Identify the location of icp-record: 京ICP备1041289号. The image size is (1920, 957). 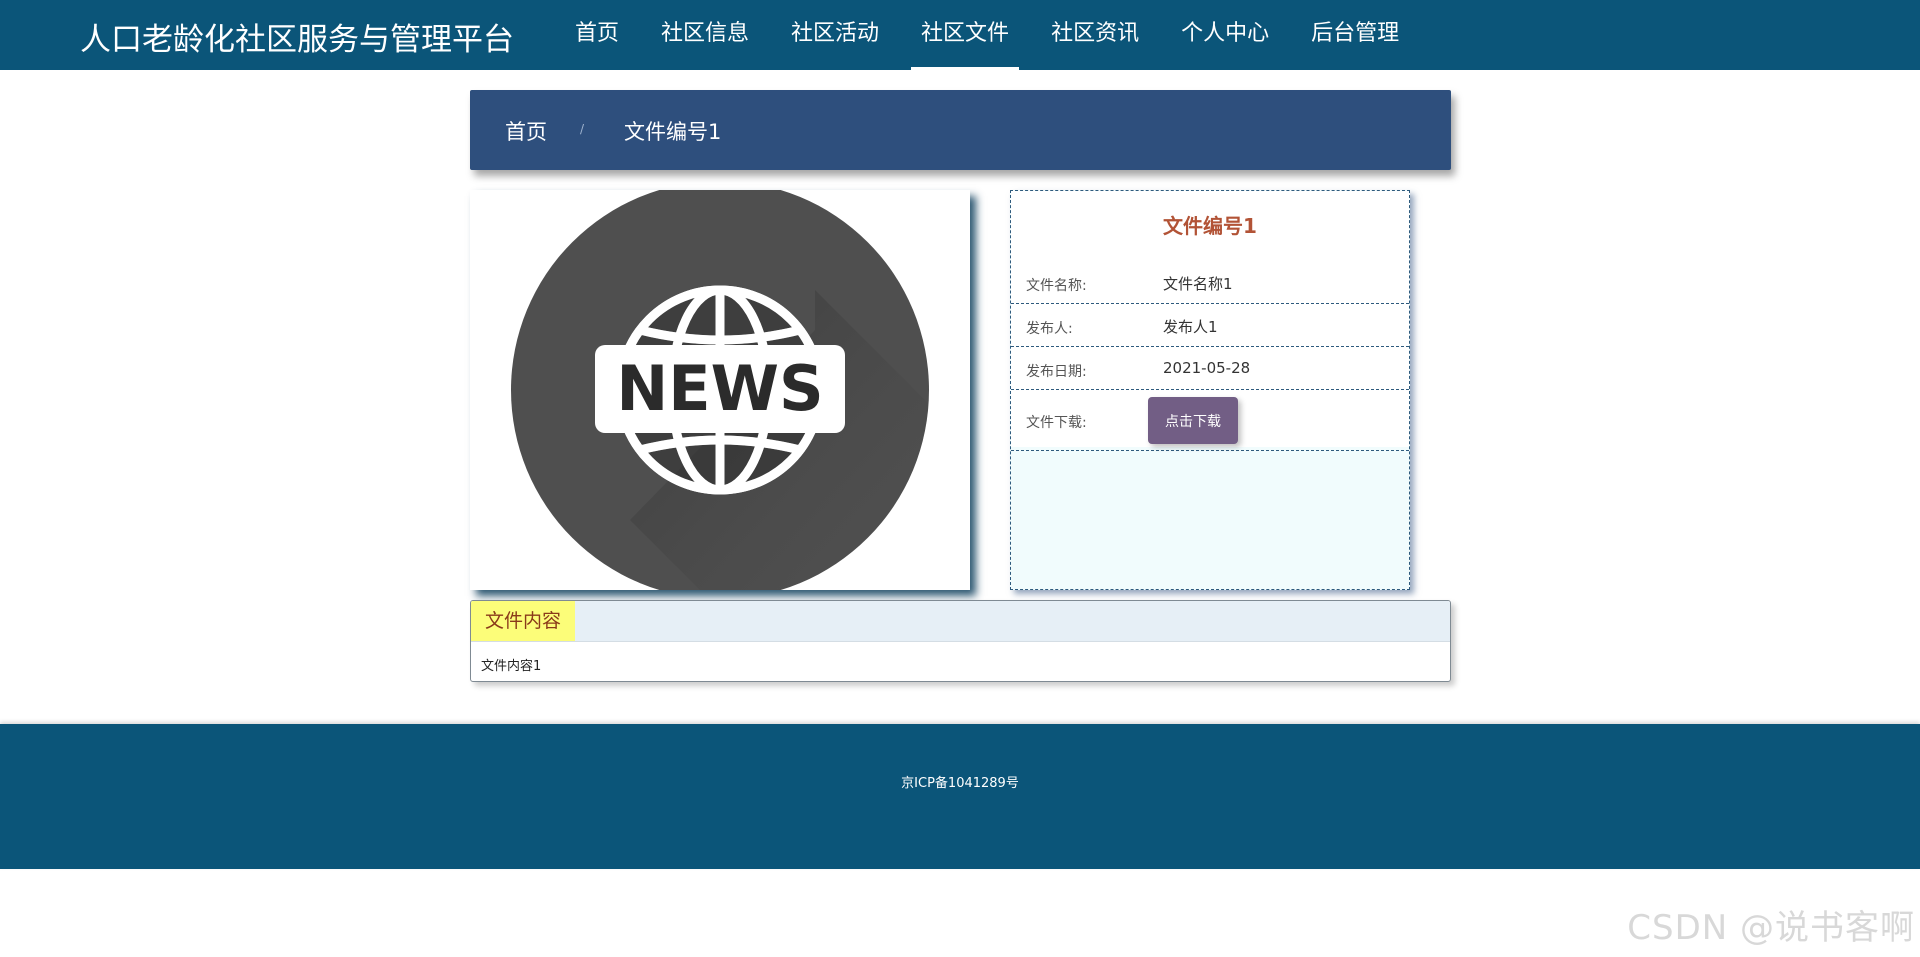
(960, 783).